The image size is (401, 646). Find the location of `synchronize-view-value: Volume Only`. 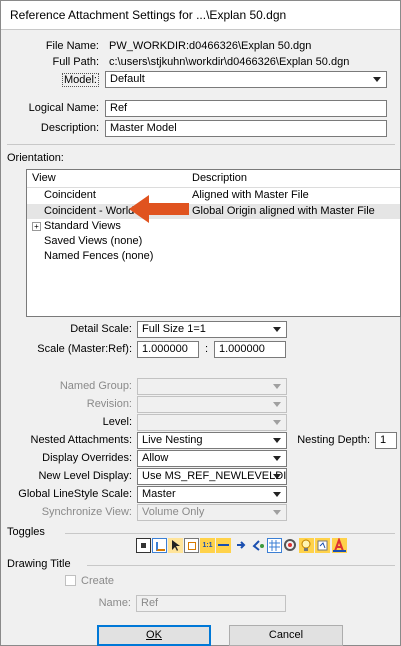

synchronize-view-value: Volume Only is located at coordinates (173, 512).